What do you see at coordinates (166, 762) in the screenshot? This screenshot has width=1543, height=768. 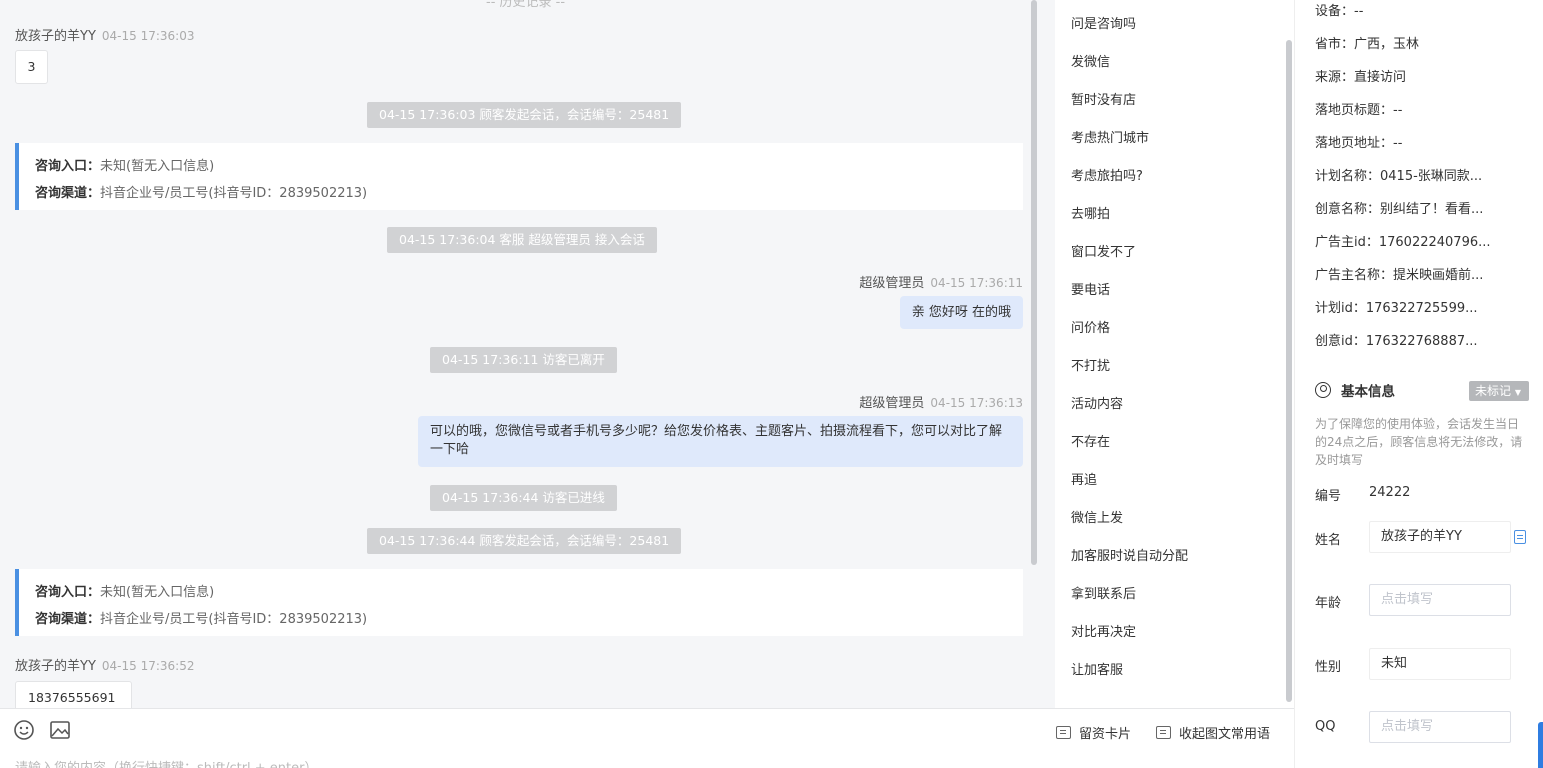 I see `message-input: 请输入您的内容（换行快捷键：shift/ctrl + enter）` at bounding box center [166, 762].